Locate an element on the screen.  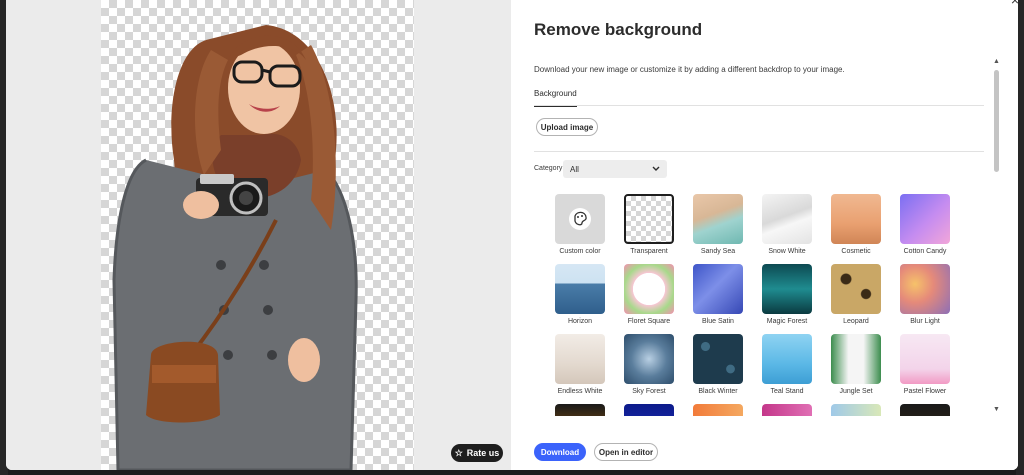
tile-label: Cosmetic is located at coordinates (856, 251).